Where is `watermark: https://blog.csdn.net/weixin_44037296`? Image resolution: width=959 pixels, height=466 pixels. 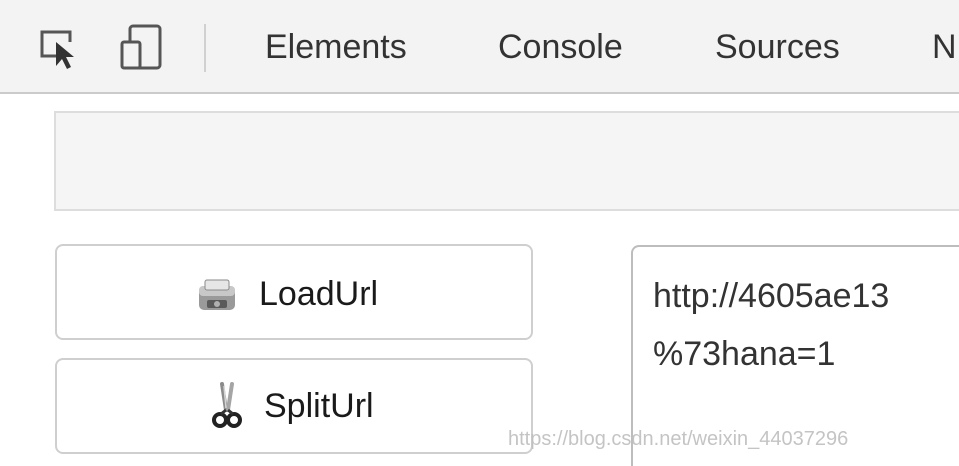
watermark: https://blog.csdn.net/weixin_44037296 is located at coordinates (678, 439).